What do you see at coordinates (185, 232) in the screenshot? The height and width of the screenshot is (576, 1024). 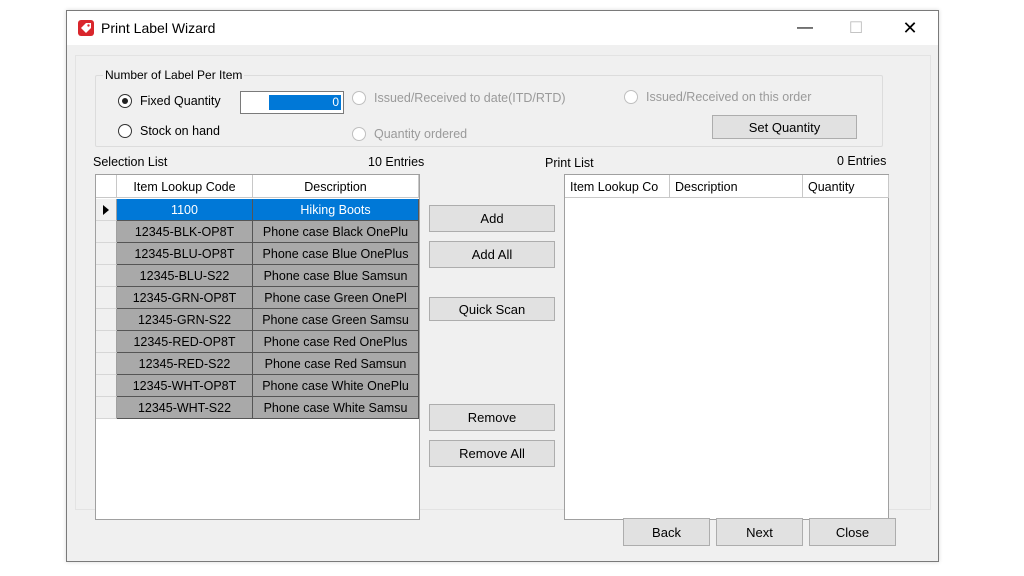 I see `item-lookup-code-cell: 12345-BLK-OP8T` at bounding box center [185, 232].